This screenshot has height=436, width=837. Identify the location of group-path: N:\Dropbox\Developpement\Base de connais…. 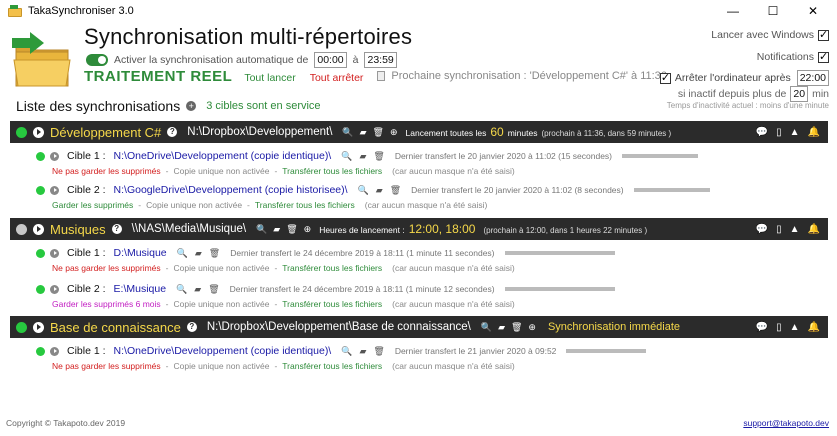
(339, 327).